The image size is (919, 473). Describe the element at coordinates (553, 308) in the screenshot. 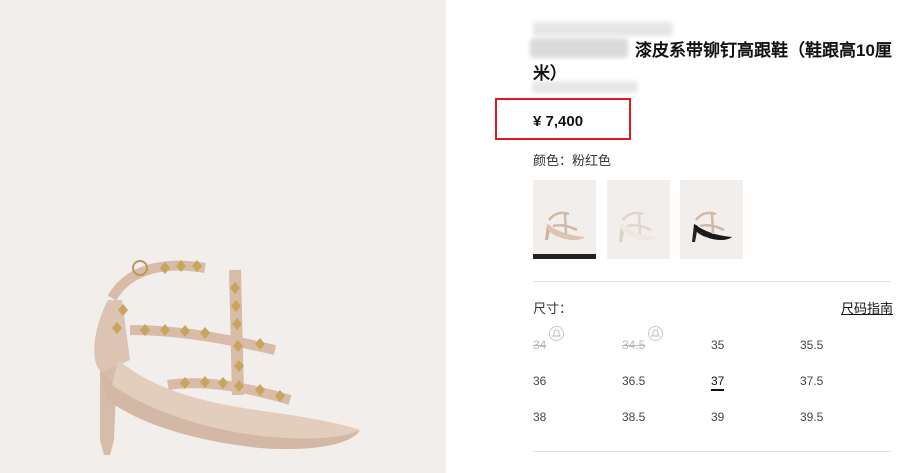

I see `size-label: 尺寸：` at that location.